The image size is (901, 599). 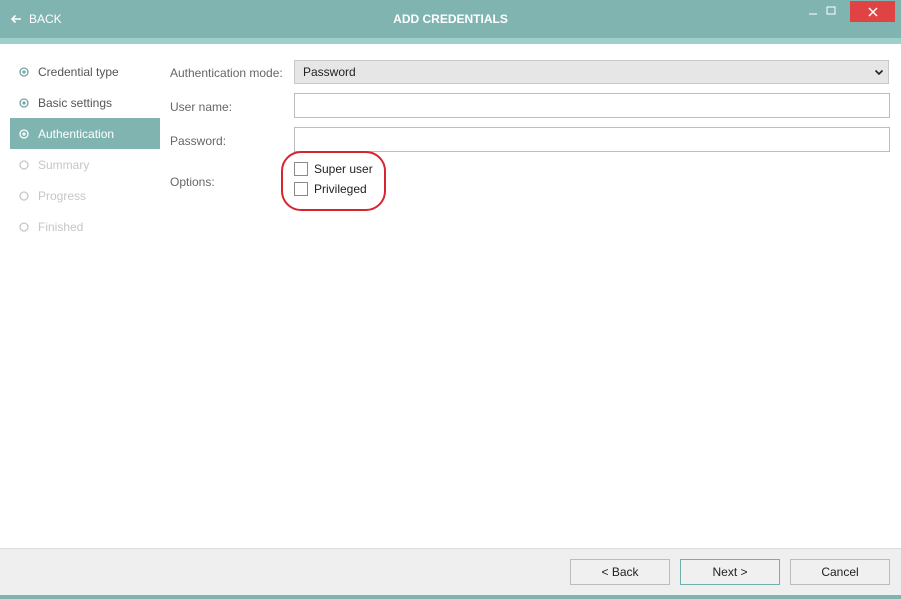 I want to click on step-credential-type: Credential type, so click(x=85, y=71).